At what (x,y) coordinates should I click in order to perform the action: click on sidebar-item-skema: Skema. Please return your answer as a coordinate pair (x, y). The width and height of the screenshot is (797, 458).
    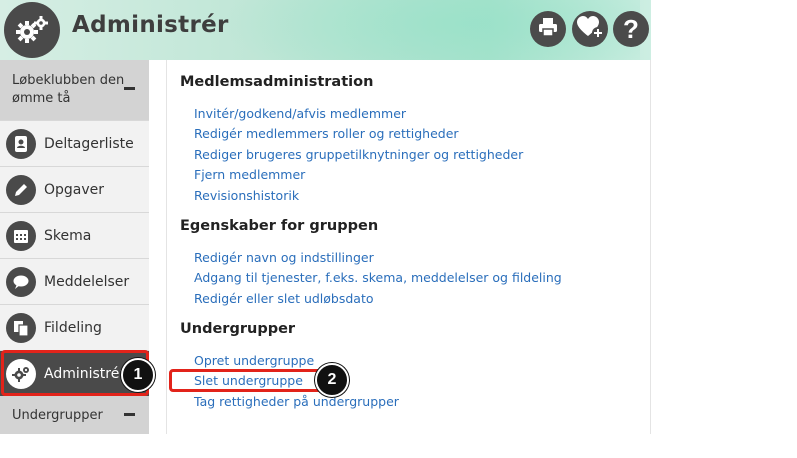
    Looking at the image, I should click on (74, 235).